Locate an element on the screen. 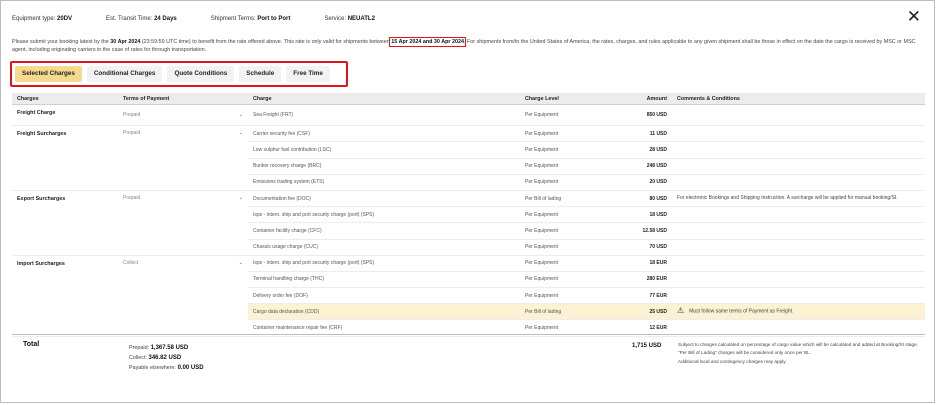 Image resolution: width=937 pixels, height=405 pixels. col-amount: Amount is located at coordinates (644, 99).